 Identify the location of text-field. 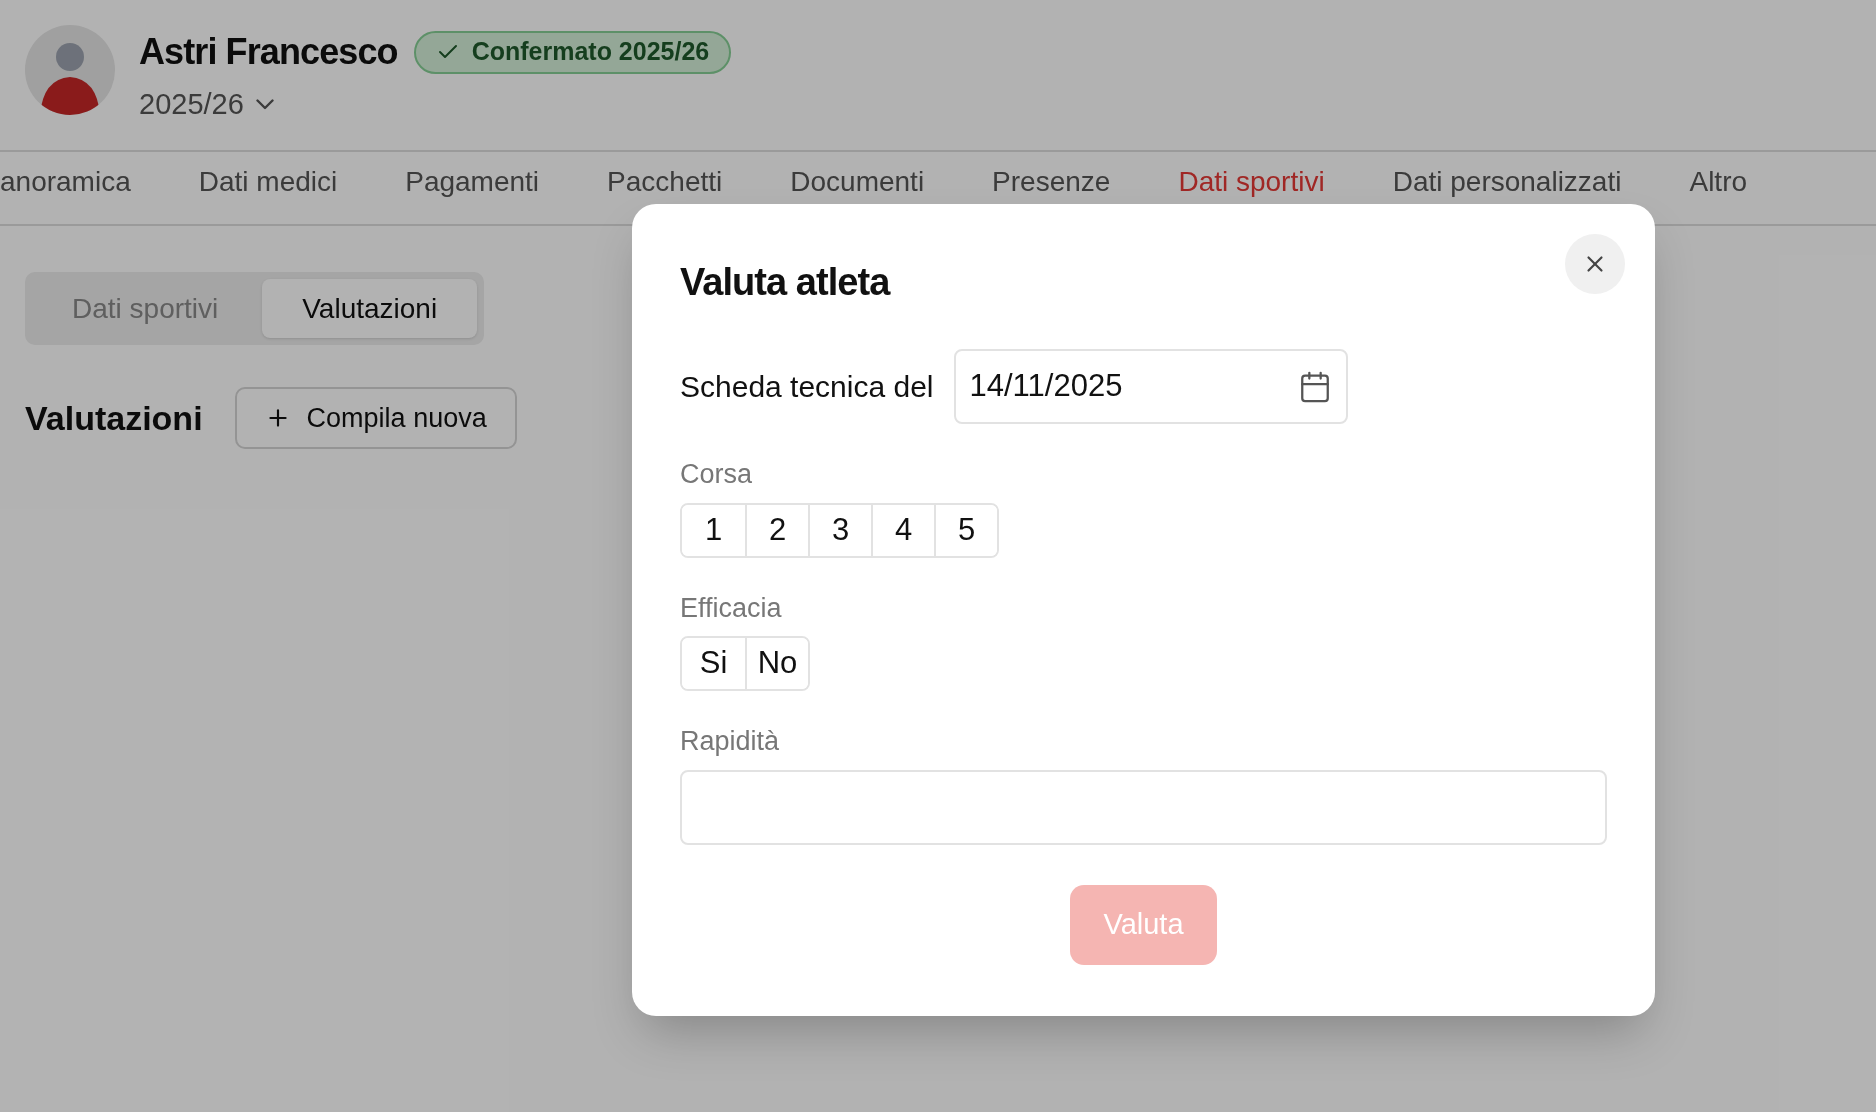
(1143, 807).